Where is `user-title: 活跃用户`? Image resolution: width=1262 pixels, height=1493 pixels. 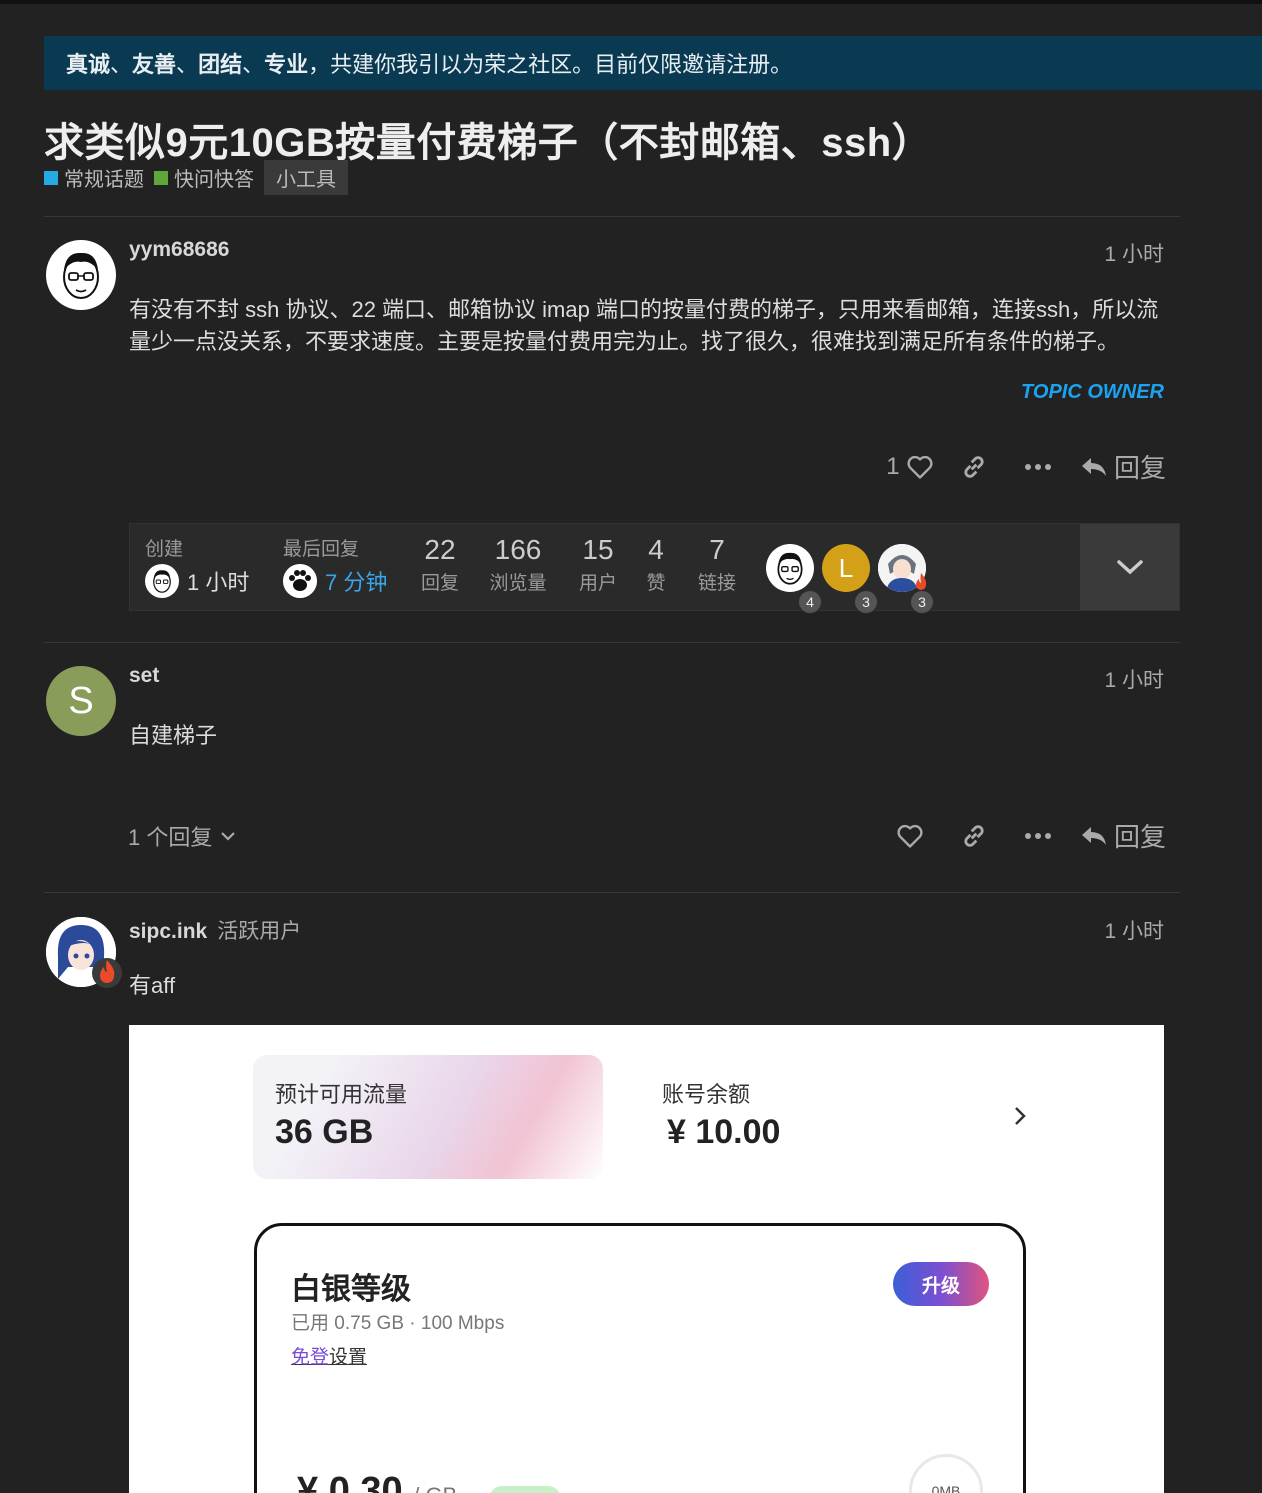 user-title: 活跃用户 is located at coordinates (259, 931).